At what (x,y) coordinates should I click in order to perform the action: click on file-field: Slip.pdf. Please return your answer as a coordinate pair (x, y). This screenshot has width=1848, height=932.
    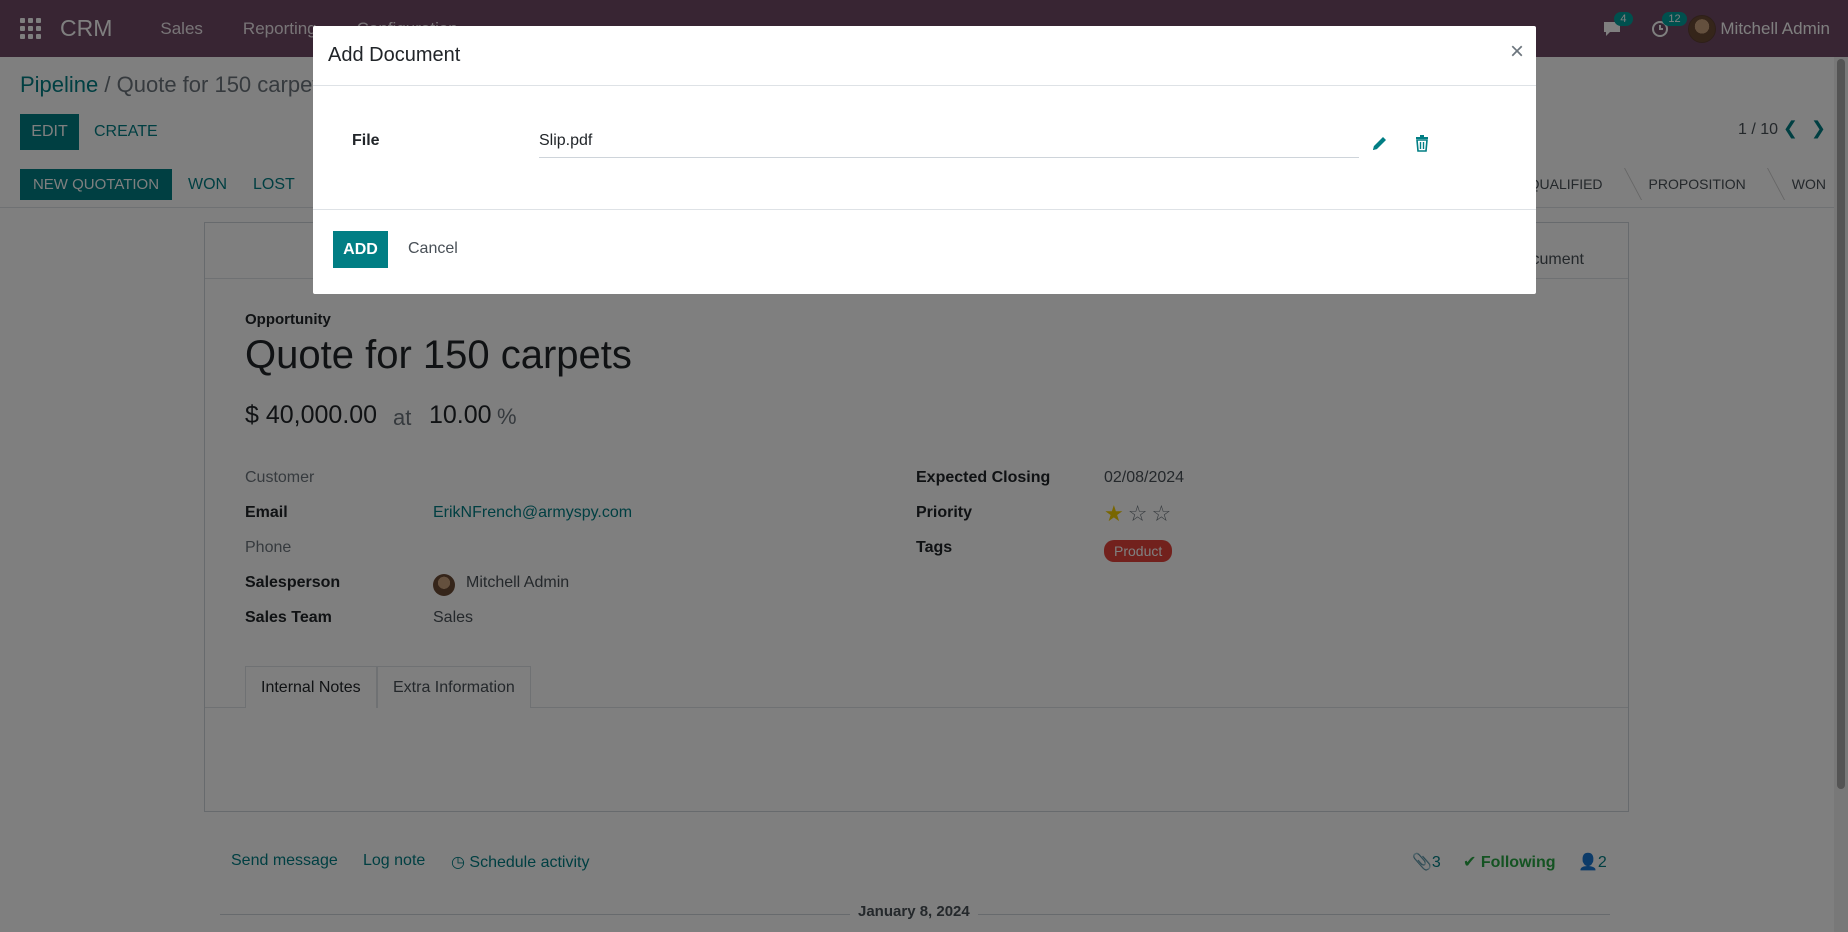
    Looking at the image, I should click on (949, 144).